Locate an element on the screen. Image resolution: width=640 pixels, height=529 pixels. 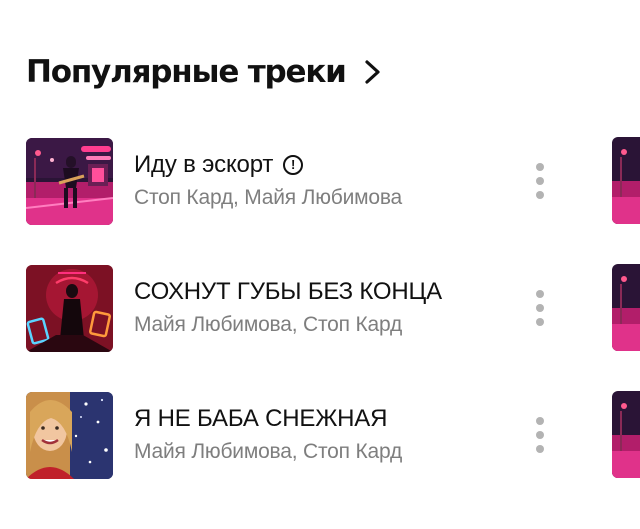
track-row-1: Иду в эскорт ! Стоп Кард, Майя Любимова is located at coordinates (296, 181).